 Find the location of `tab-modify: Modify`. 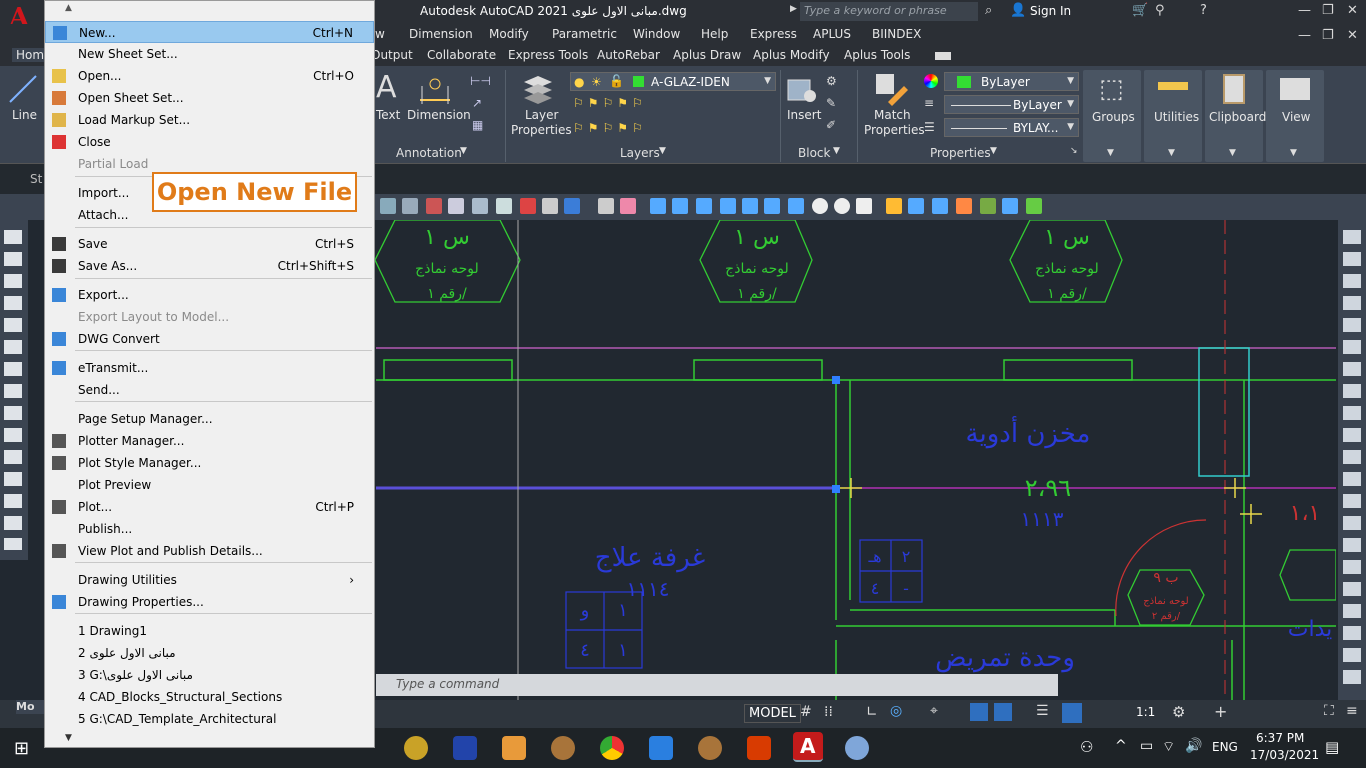

tab-modify: Modify is located at coordinates (509, 34).